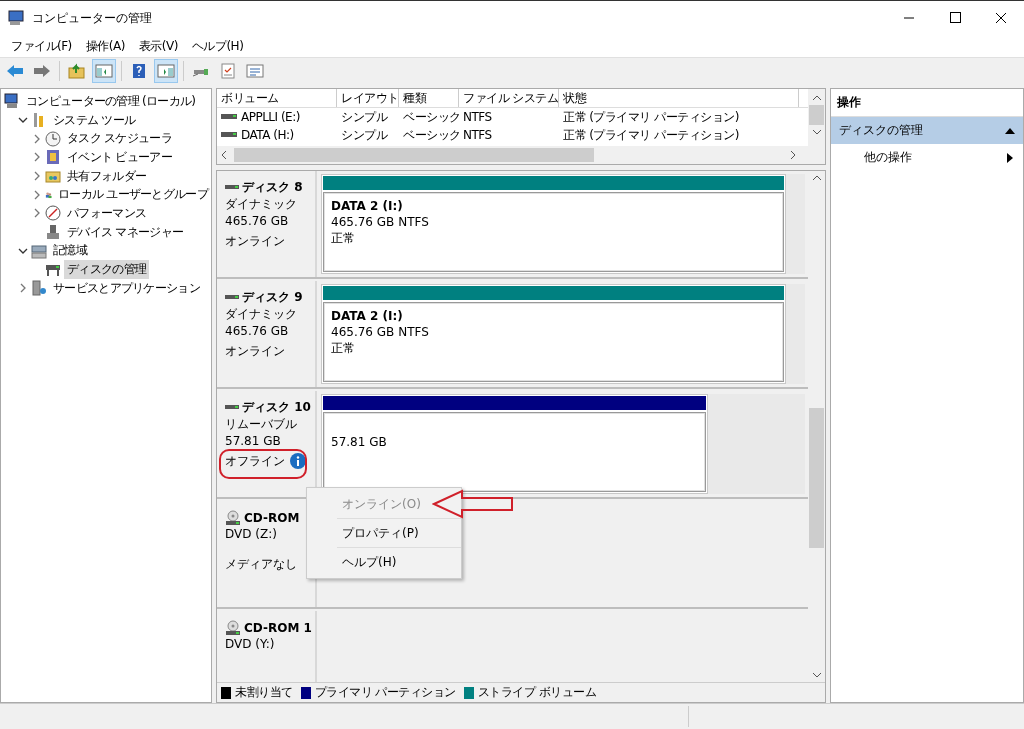  Describe the element at coordinates (94, 120) in the screenshot. I see `tree-item: システム ツール` at that location.